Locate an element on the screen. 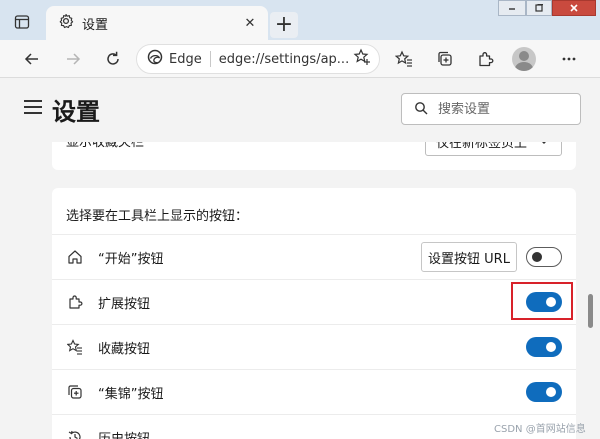  settings-header: 设置 is located at coordinates (300, 110).